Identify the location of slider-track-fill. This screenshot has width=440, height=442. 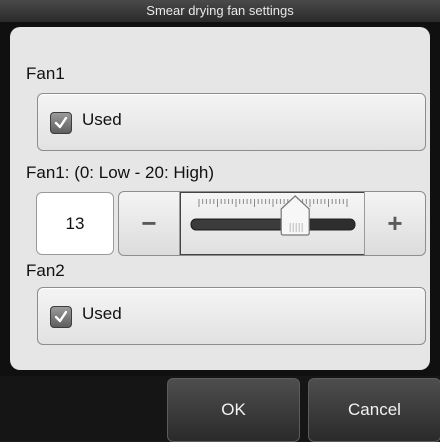
(244, 224).